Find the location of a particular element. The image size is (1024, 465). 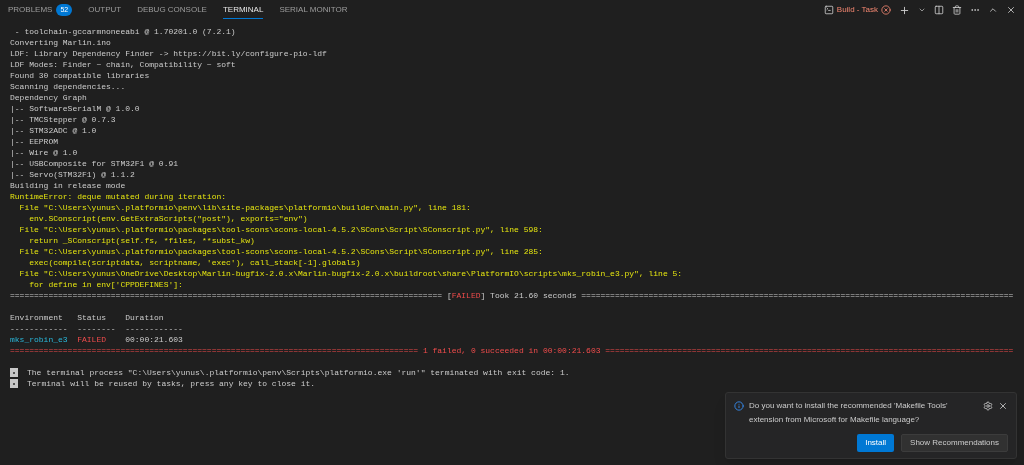

terminal-icon is located at coordinates (828, 10).